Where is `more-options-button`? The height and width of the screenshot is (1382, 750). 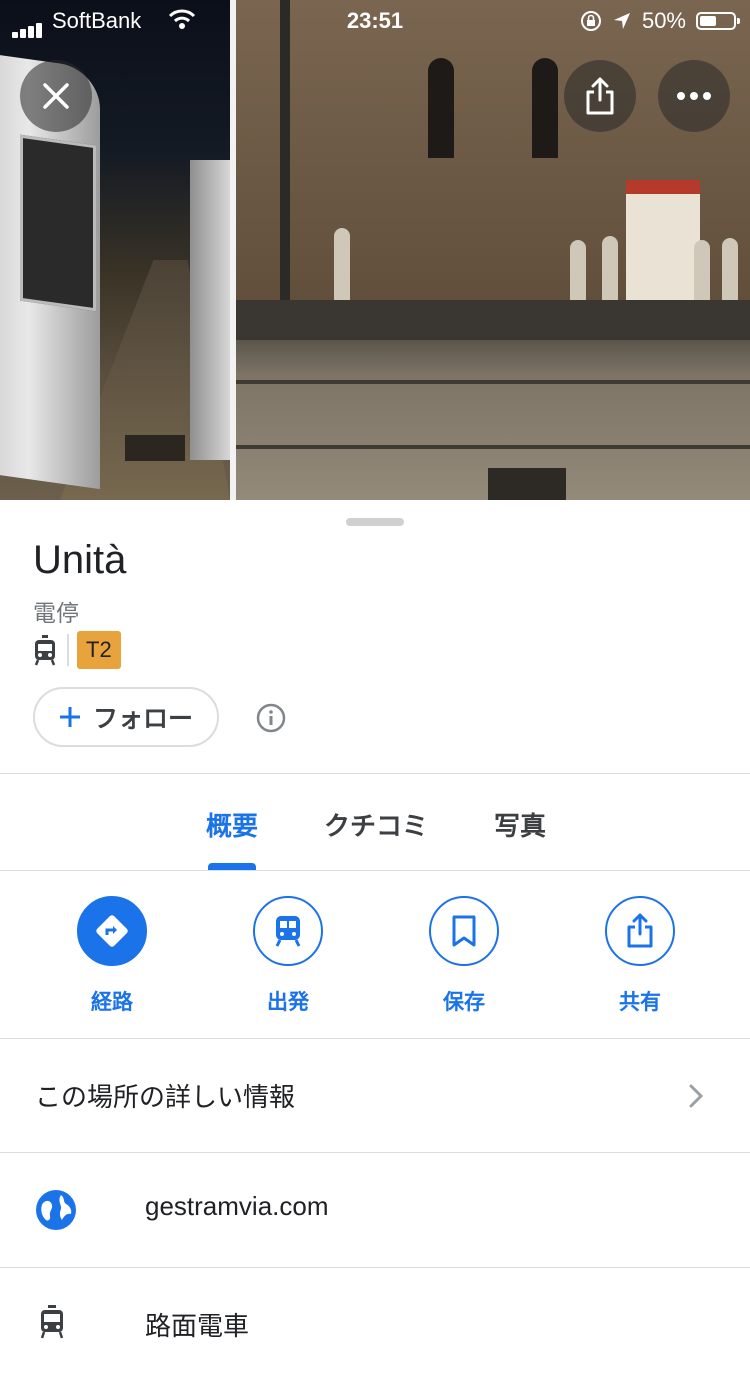
more-options-button is located at coordinates (694, 96).